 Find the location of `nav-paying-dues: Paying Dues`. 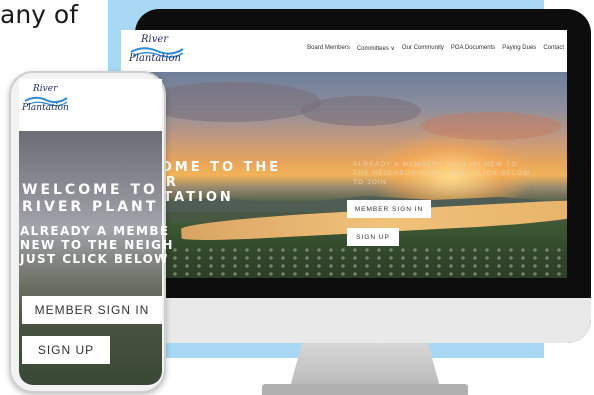

nav-paying-dues: Paying Dues is located at coordinates (519, 48).